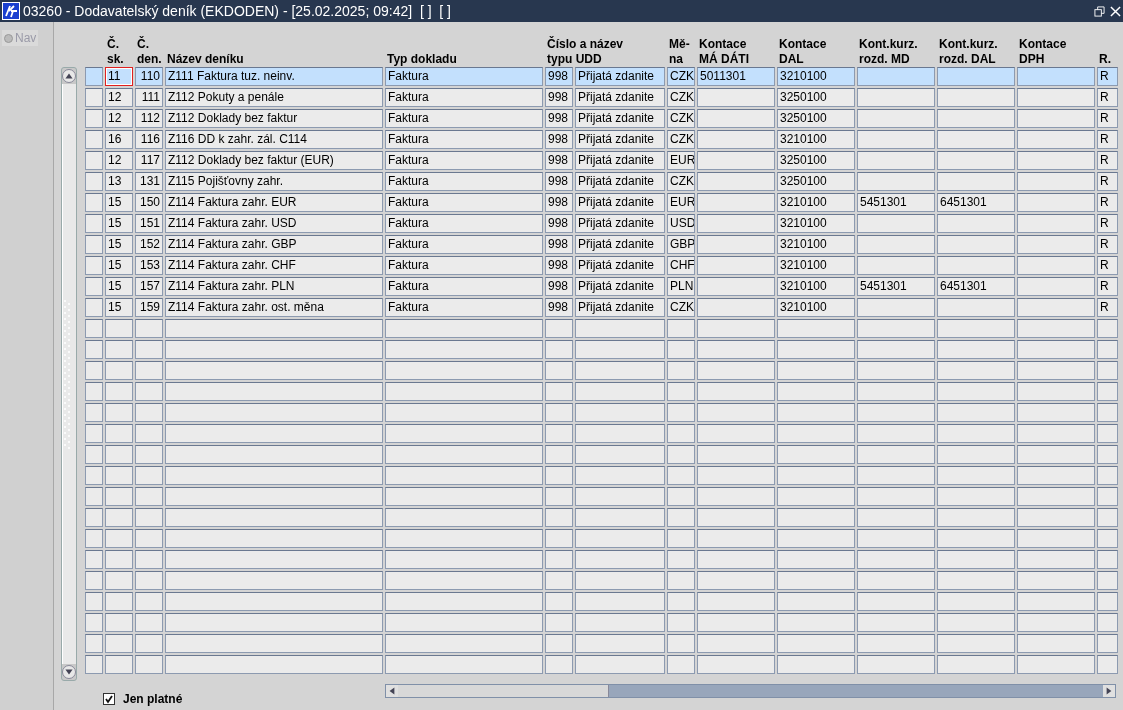 The image size is (1123, 710). Describe the element at coordinates (119, 181) in the screenshot. I see `table-cell: 13` at that location.